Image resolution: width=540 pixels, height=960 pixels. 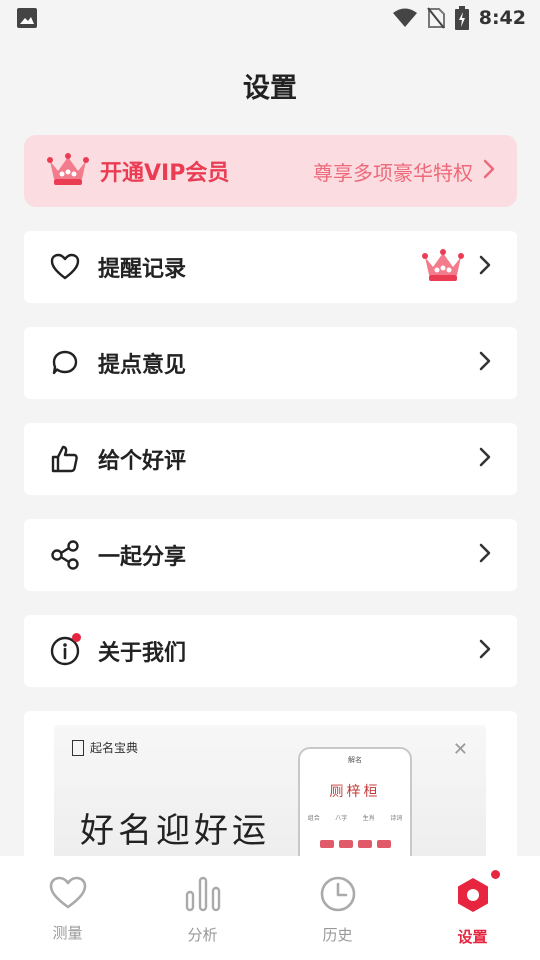 I want to click on phone-row-item: 组合, so click(x=313, y=818).